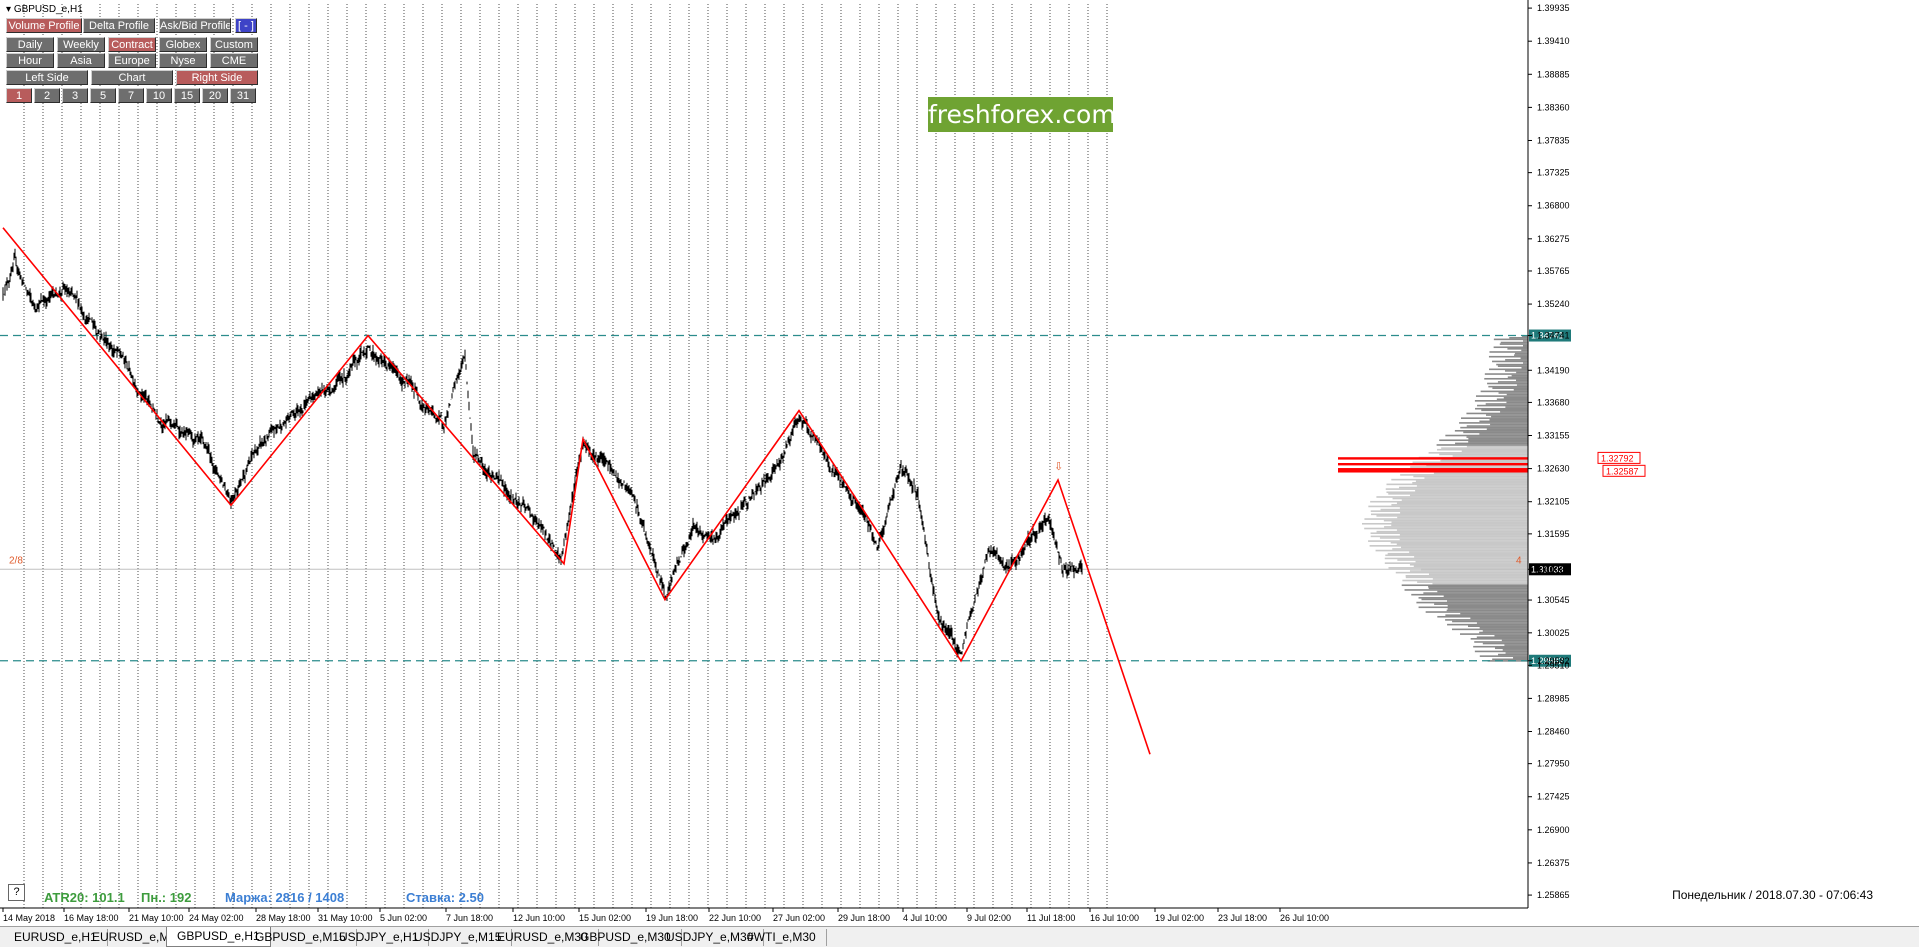 This screenshot has height=947, width=1919. What do you see at coordinates (132, 77) in the screenshot?
I see `indicator-button-chart: Chart` at bounding box center [132, 77].